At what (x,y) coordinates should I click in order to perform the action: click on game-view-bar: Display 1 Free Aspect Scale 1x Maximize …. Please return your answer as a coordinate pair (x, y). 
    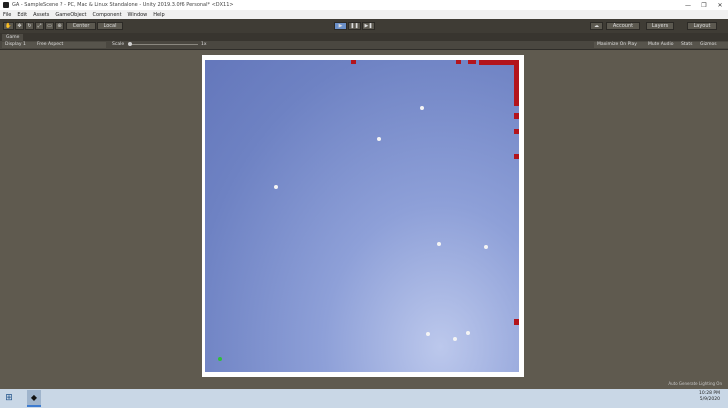
    Looking at the image, I should click on (364, 45).